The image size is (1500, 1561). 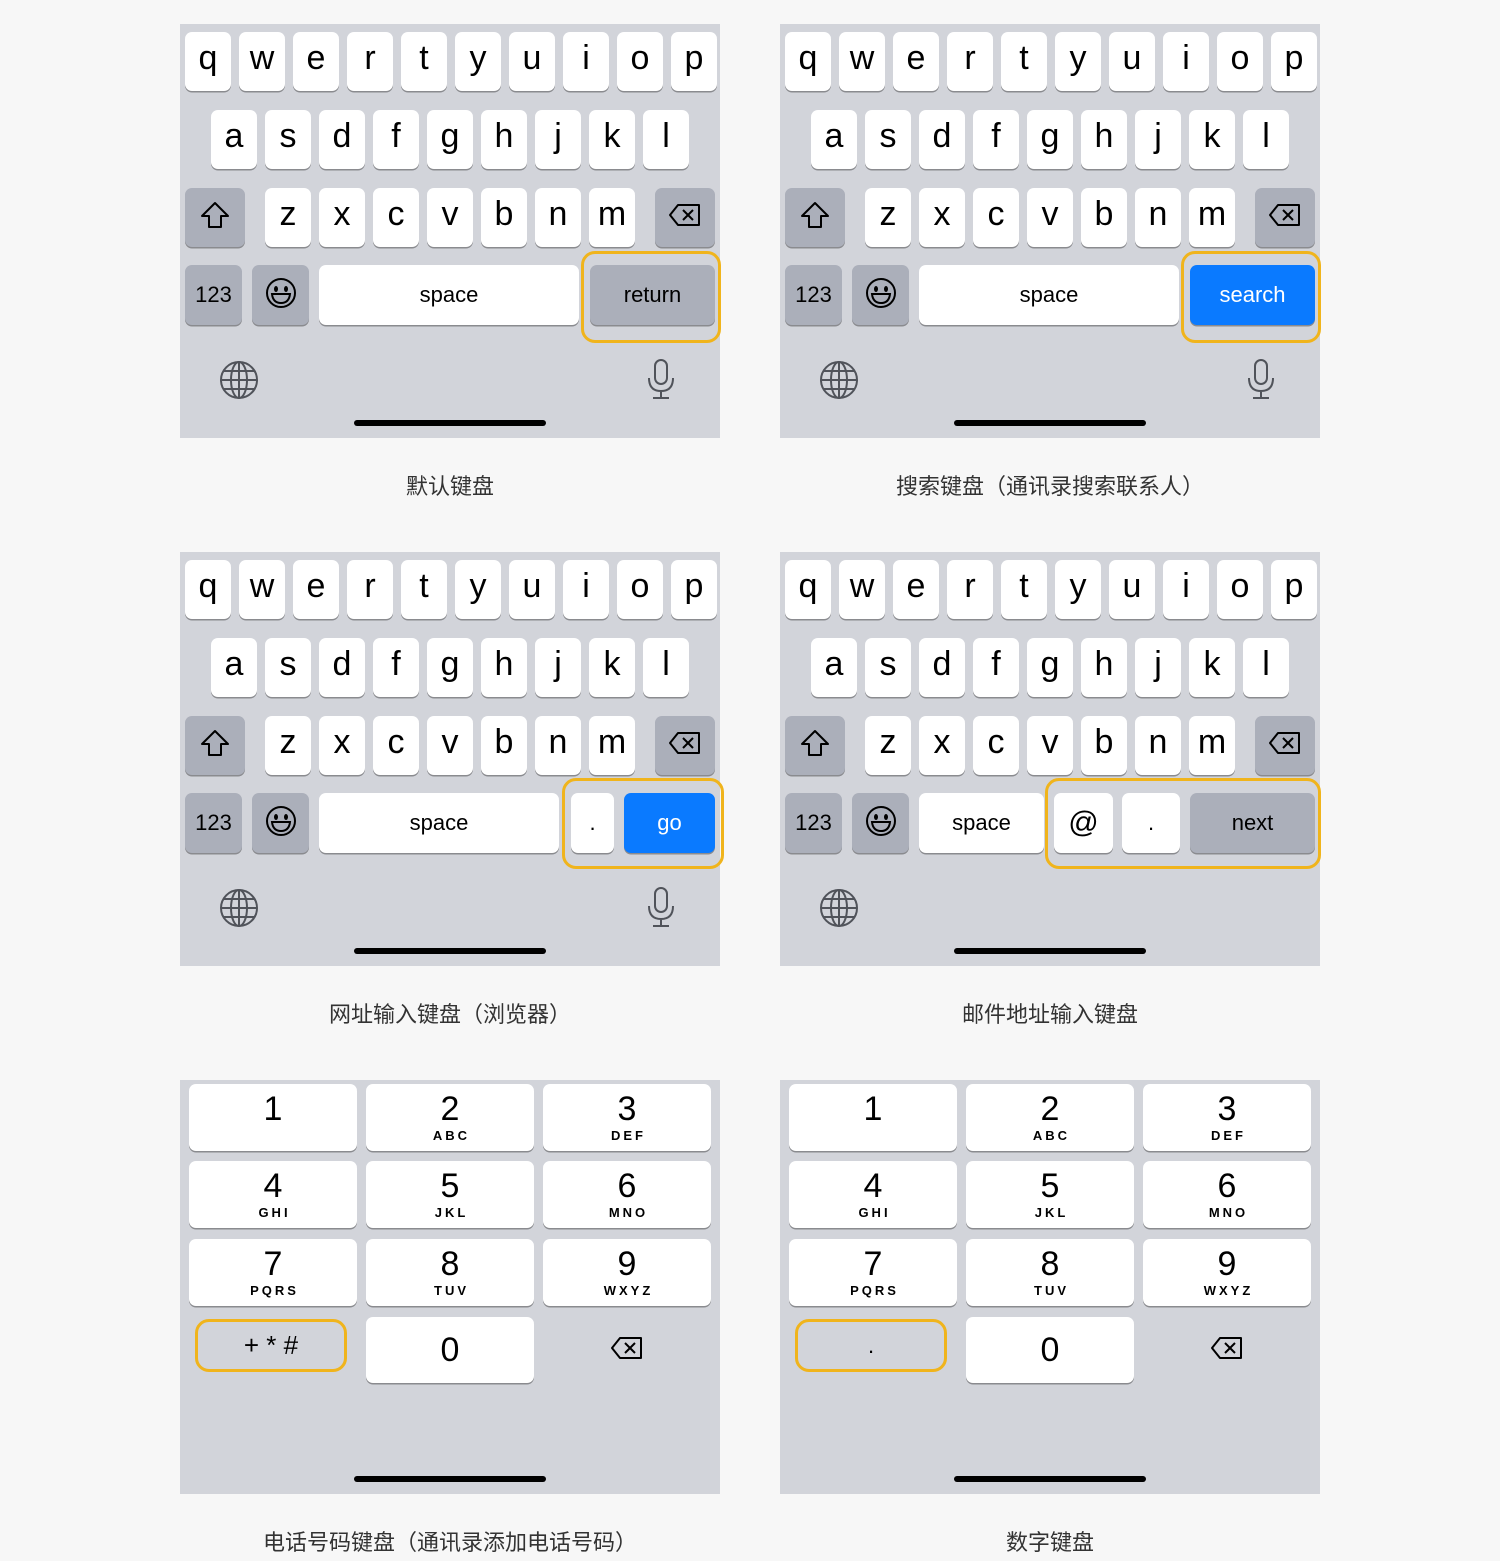 I want to click on digit-key-2: 2 ABC, so click(x=1050, y=1117).